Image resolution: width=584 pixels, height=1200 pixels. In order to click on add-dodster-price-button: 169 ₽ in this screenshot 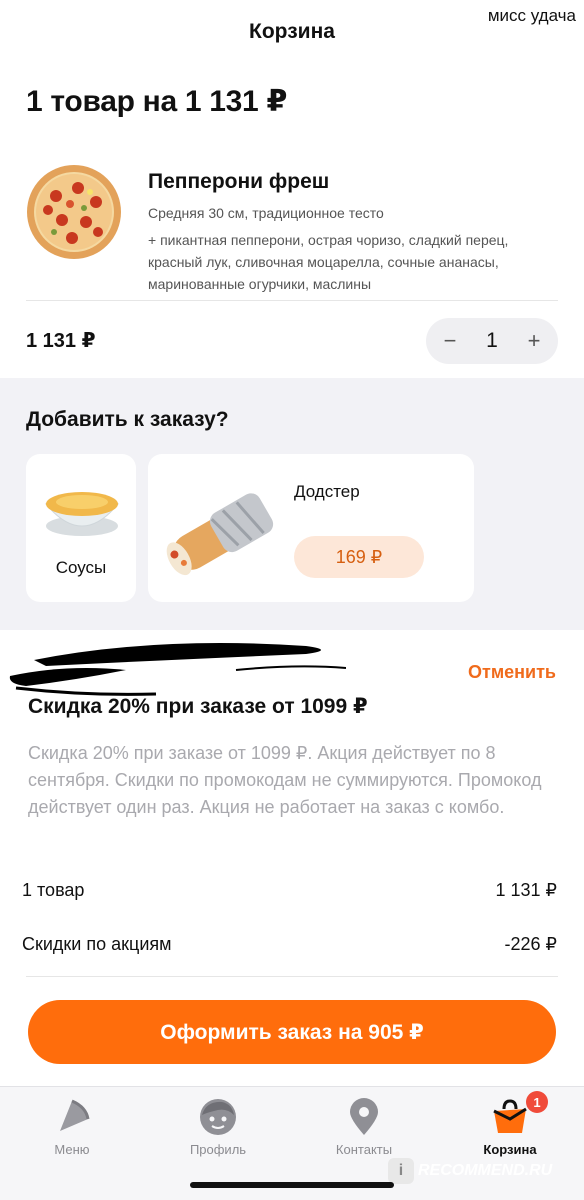, I will do `click(359, 557)`.